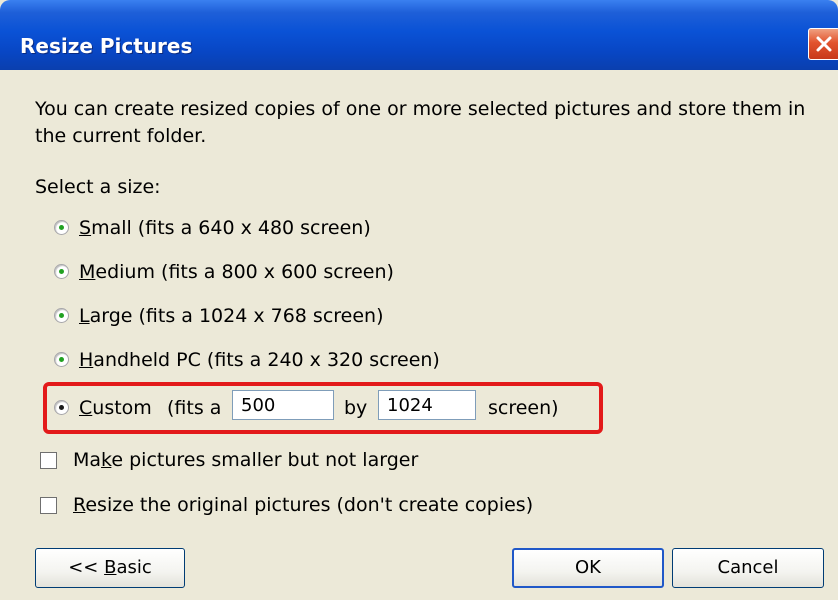 The image size is (838, 600). I want to click on close-button, so click(823, 44).